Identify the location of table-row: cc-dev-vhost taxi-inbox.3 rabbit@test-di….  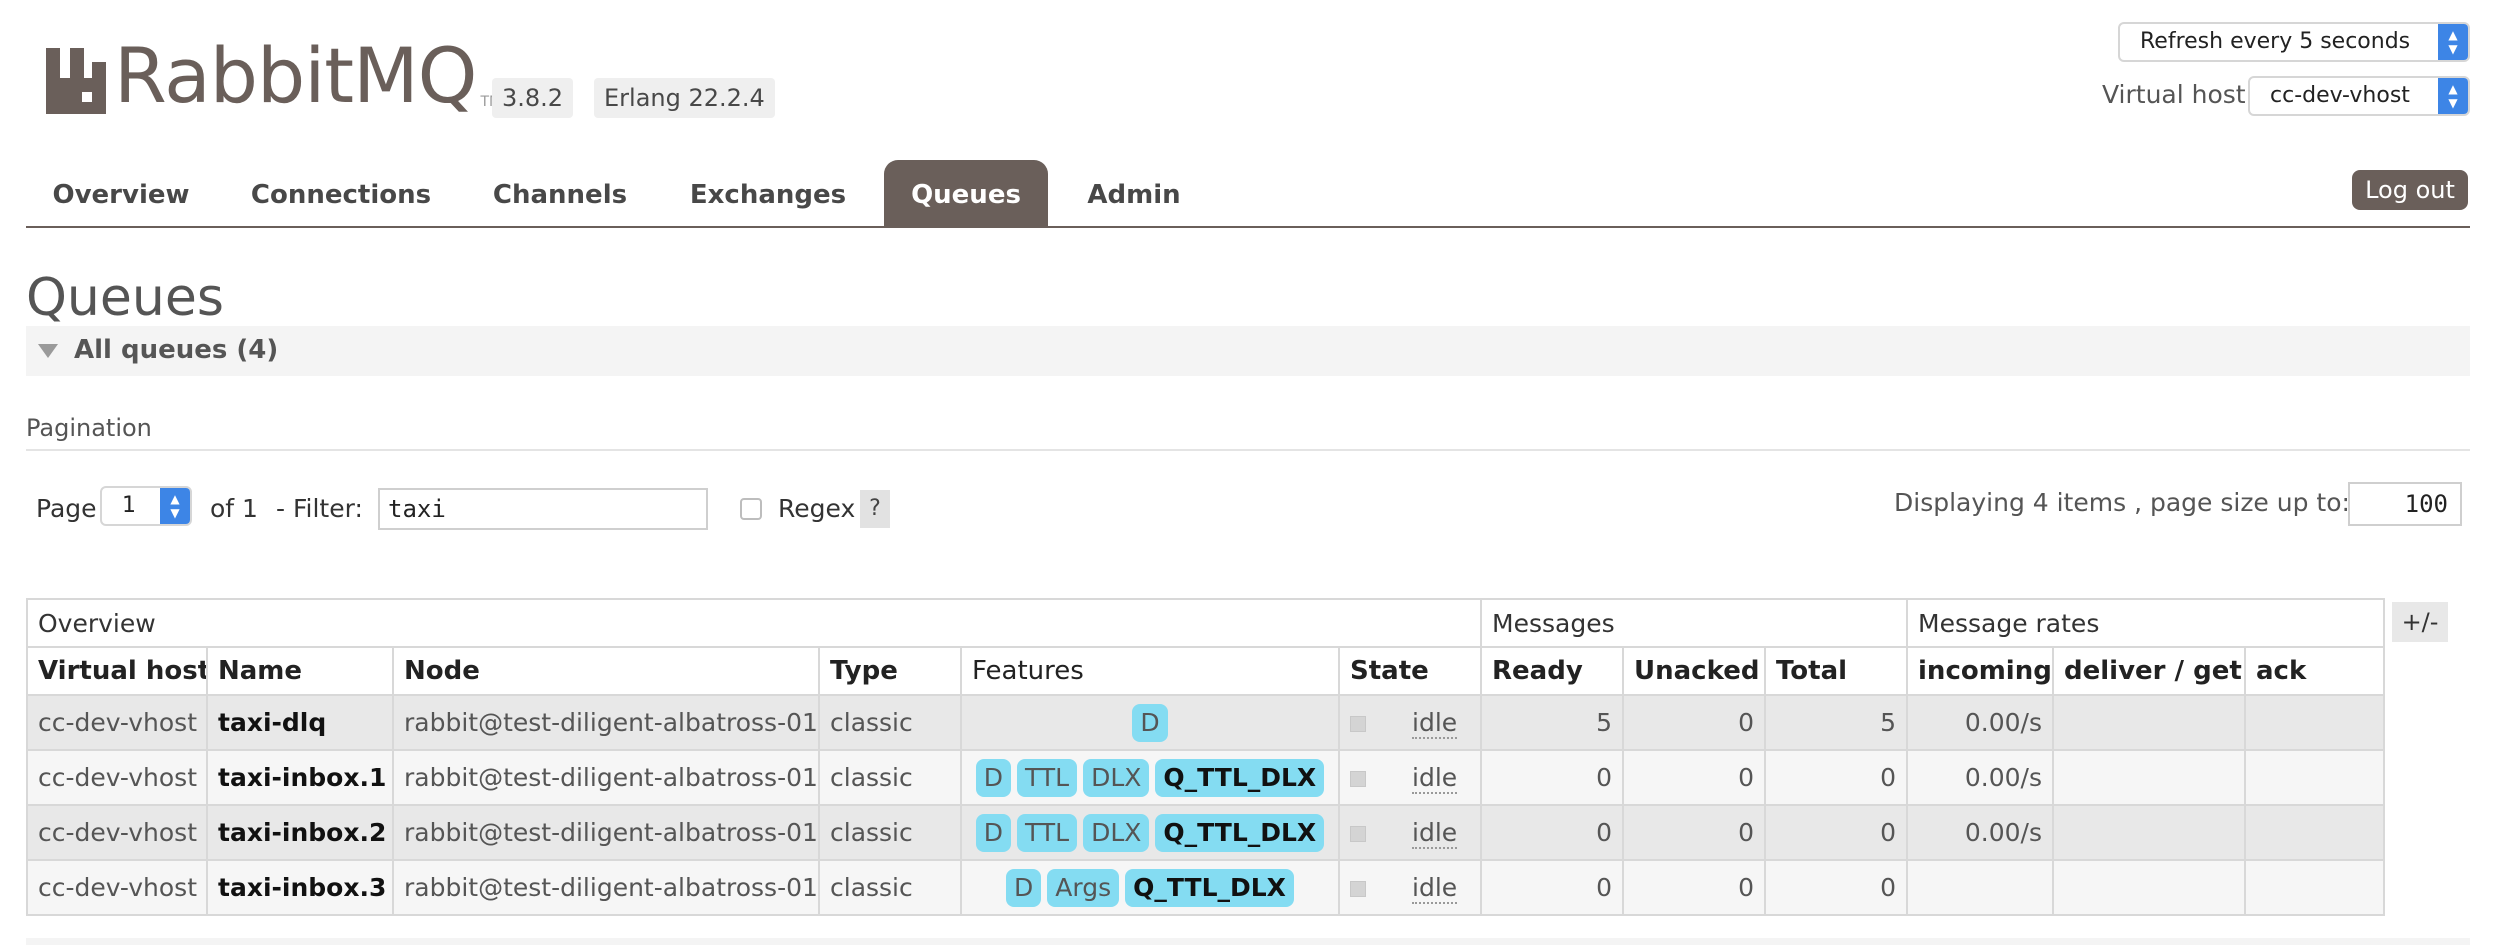
(1206, 887).